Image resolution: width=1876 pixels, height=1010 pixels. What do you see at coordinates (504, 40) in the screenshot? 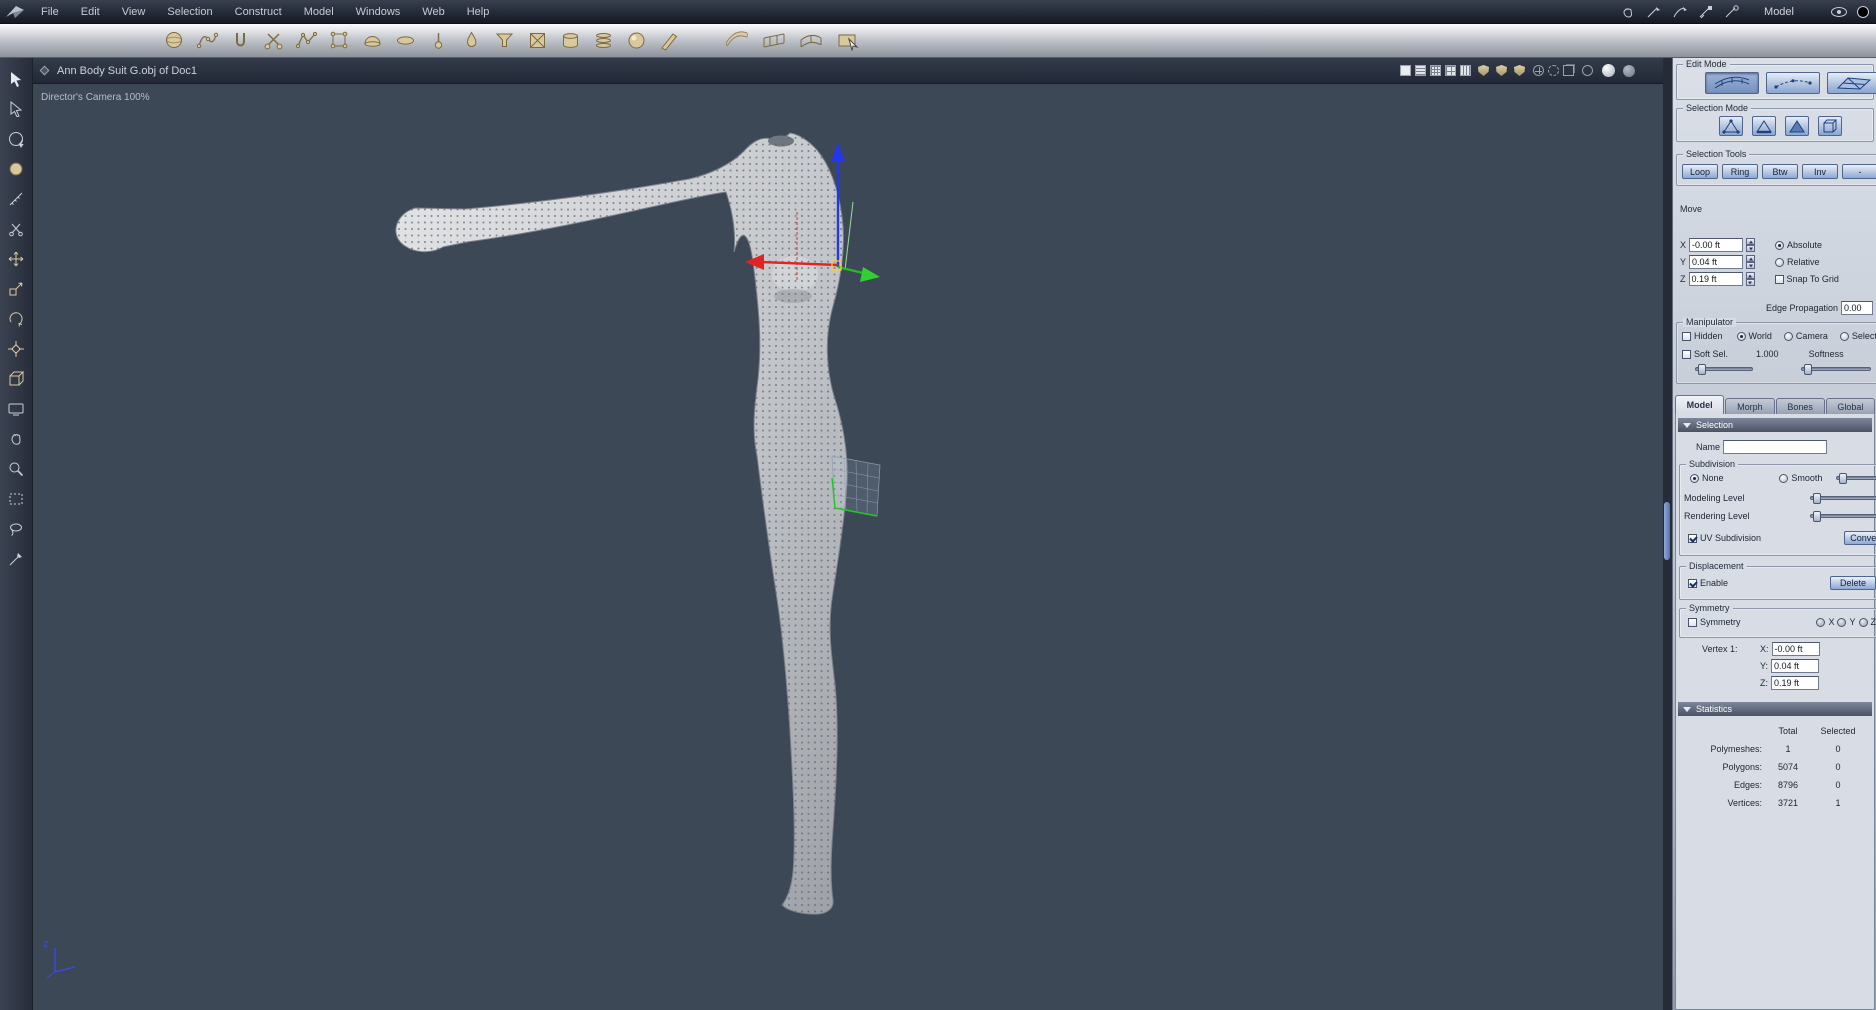
I see `funnel-icon` at bounding box center [504, 40].